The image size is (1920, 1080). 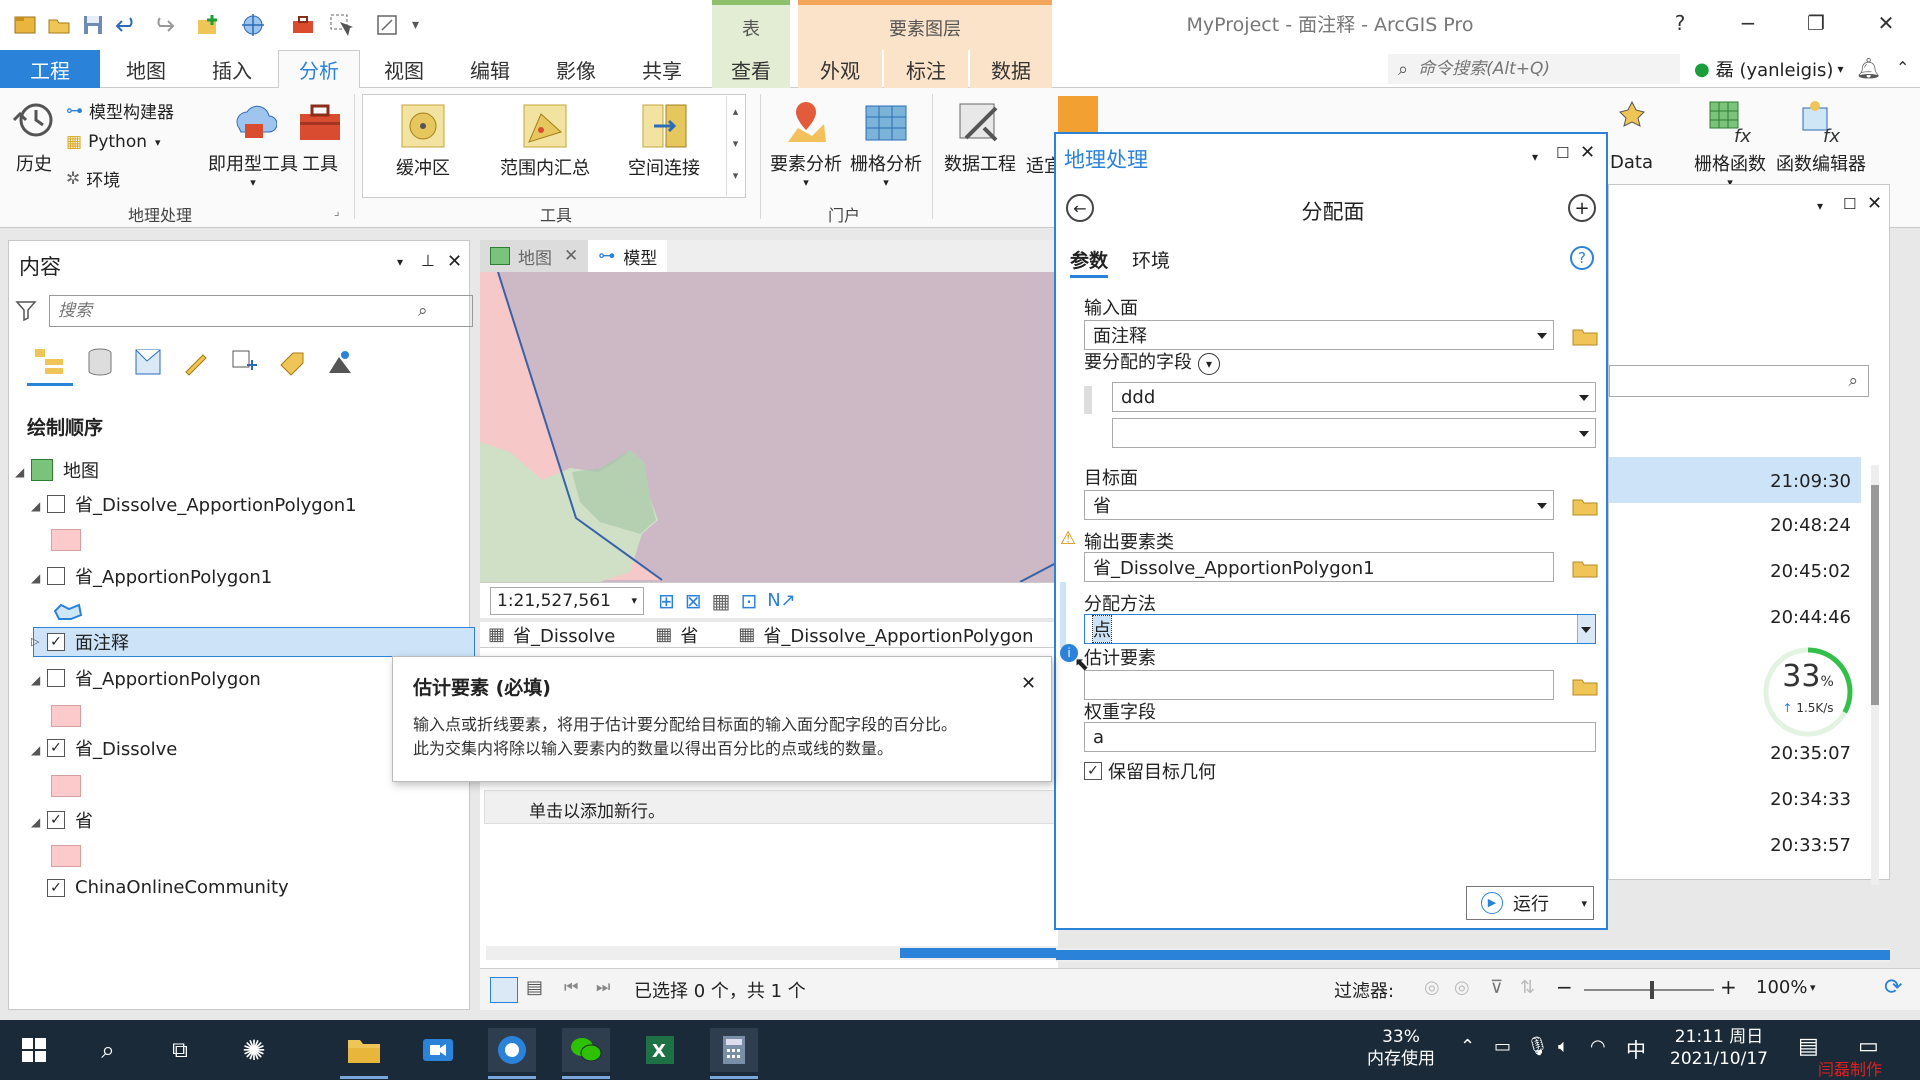 I want to click on collapse-ribbon-icon: ⌃, so click(x=1902, y=67).